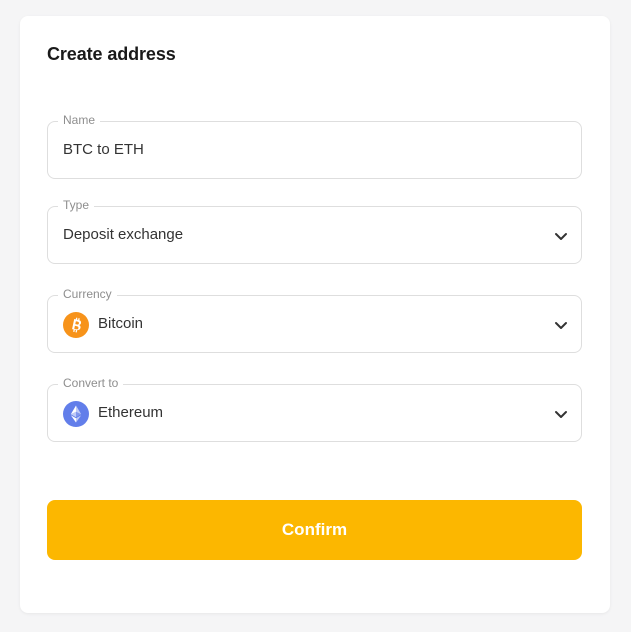  What do you see at coordinates (314, 145) in the screenshot?
I see `name-field: Name BTC to ETH` at bounding box center [314, 145].